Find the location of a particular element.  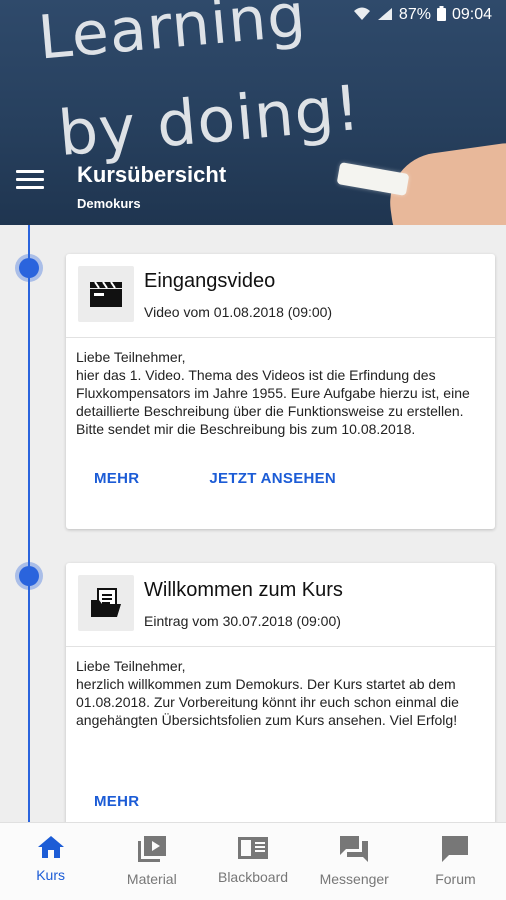

home-icon is located at coordinates (51, 847).